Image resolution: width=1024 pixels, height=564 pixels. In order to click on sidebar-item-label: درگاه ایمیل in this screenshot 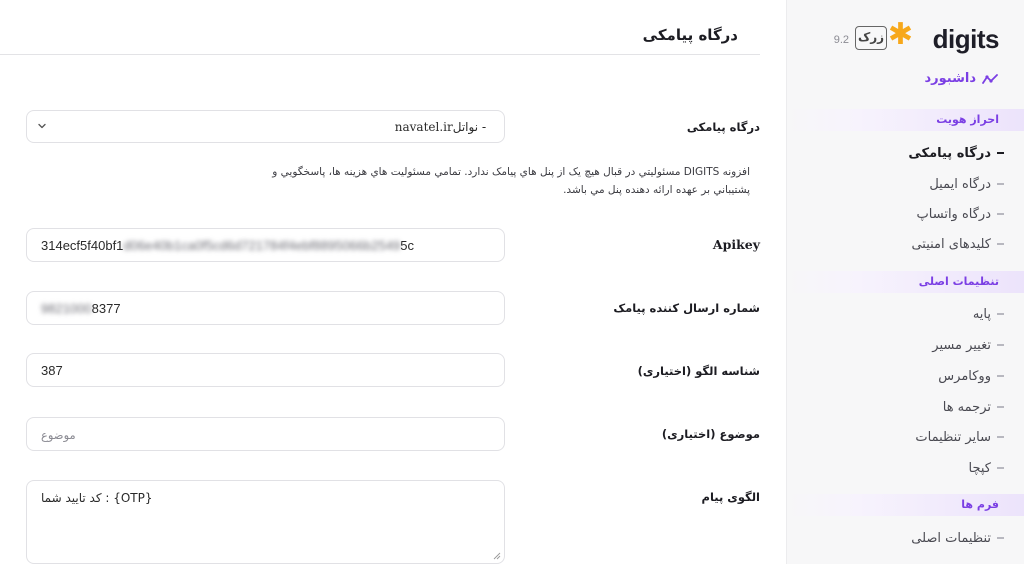, I will do `click(960, 184)`.